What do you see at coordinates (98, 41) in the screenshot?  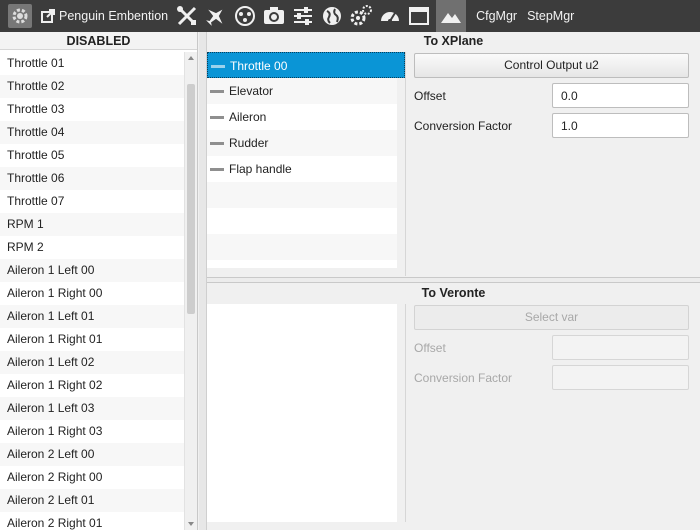 I see `disabled-header: DISABLED` at bounding box center [98, 41].